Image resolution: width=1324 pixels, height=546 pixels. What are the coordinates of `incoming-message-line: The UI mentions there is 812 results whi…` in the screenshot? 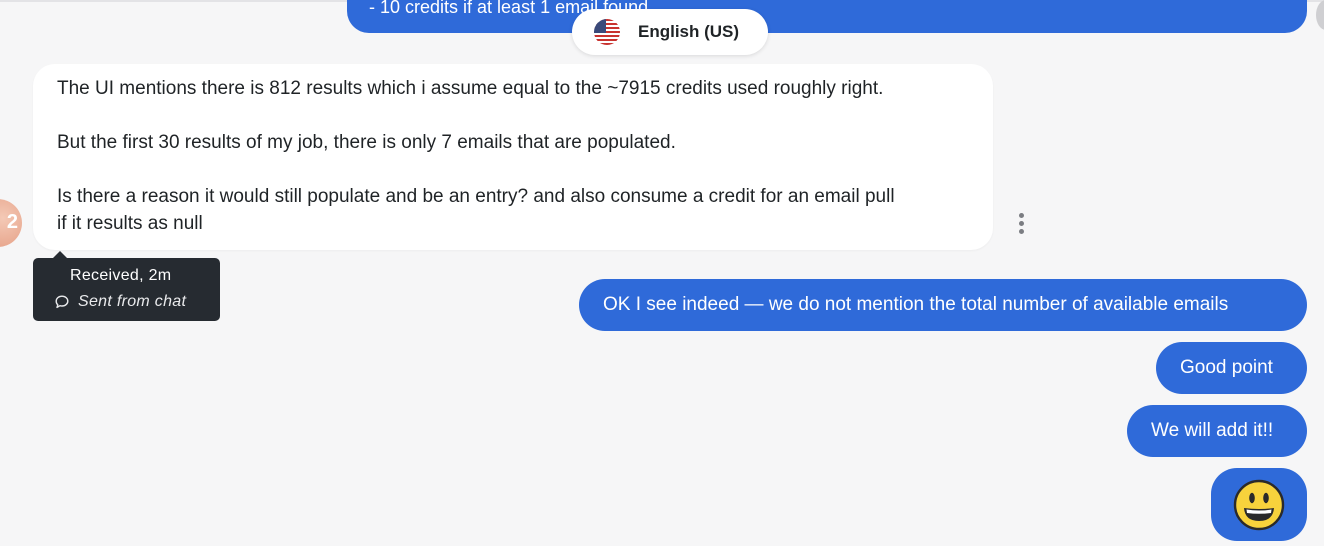 It's located at (470, 88).